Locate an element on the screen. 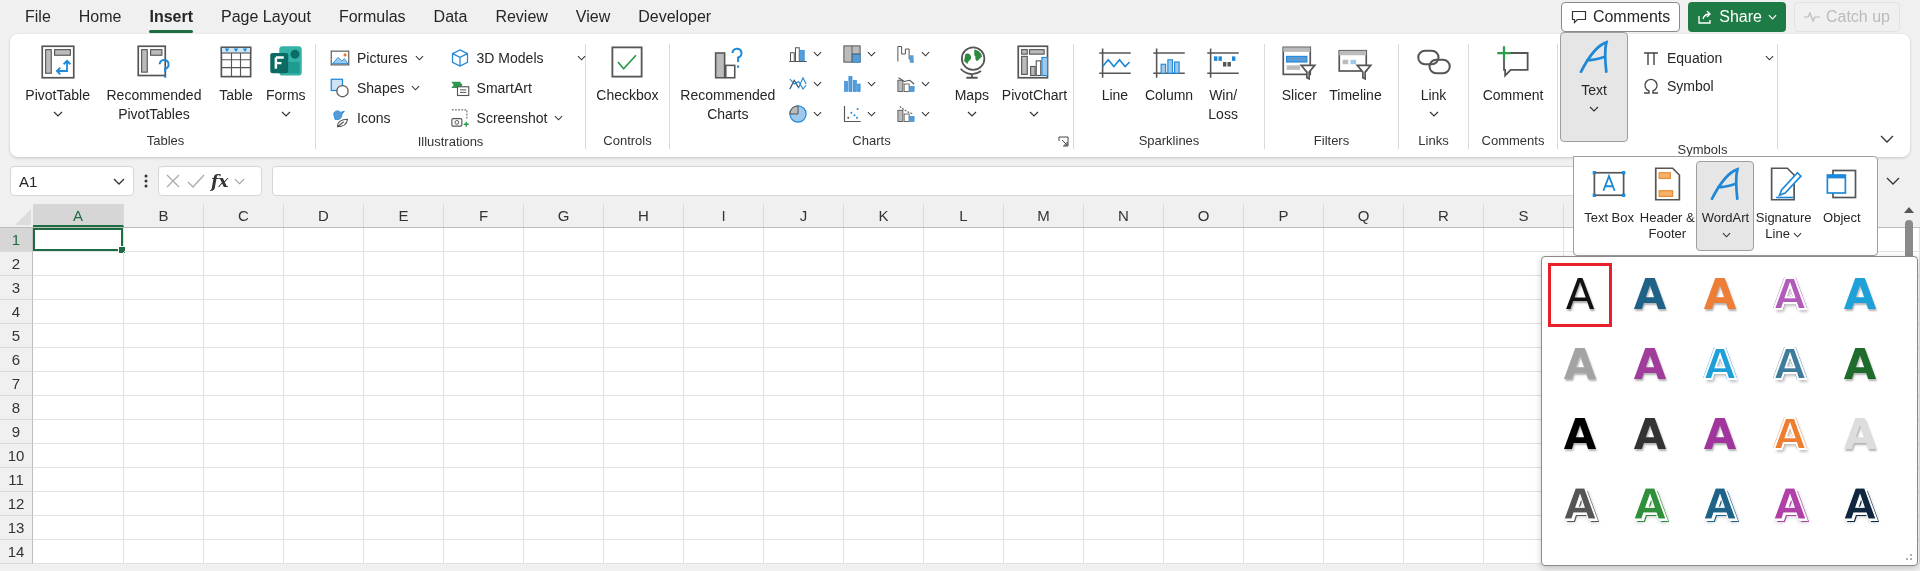 The width and height of the screenshot is (1920, 571). column-letter-header: M is located at coordinates (1044, 215).